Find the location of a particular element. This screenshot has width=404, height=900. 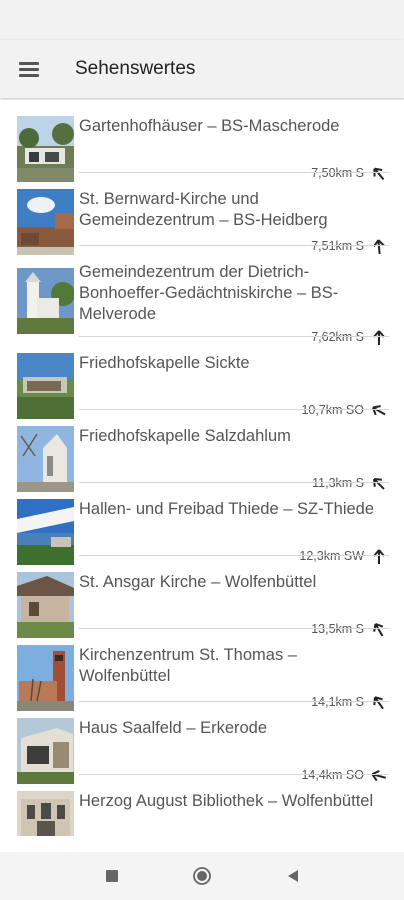

list-item: Herzog August Bibliothek – Wolfenbüttel is located at coordinates (202, 811).